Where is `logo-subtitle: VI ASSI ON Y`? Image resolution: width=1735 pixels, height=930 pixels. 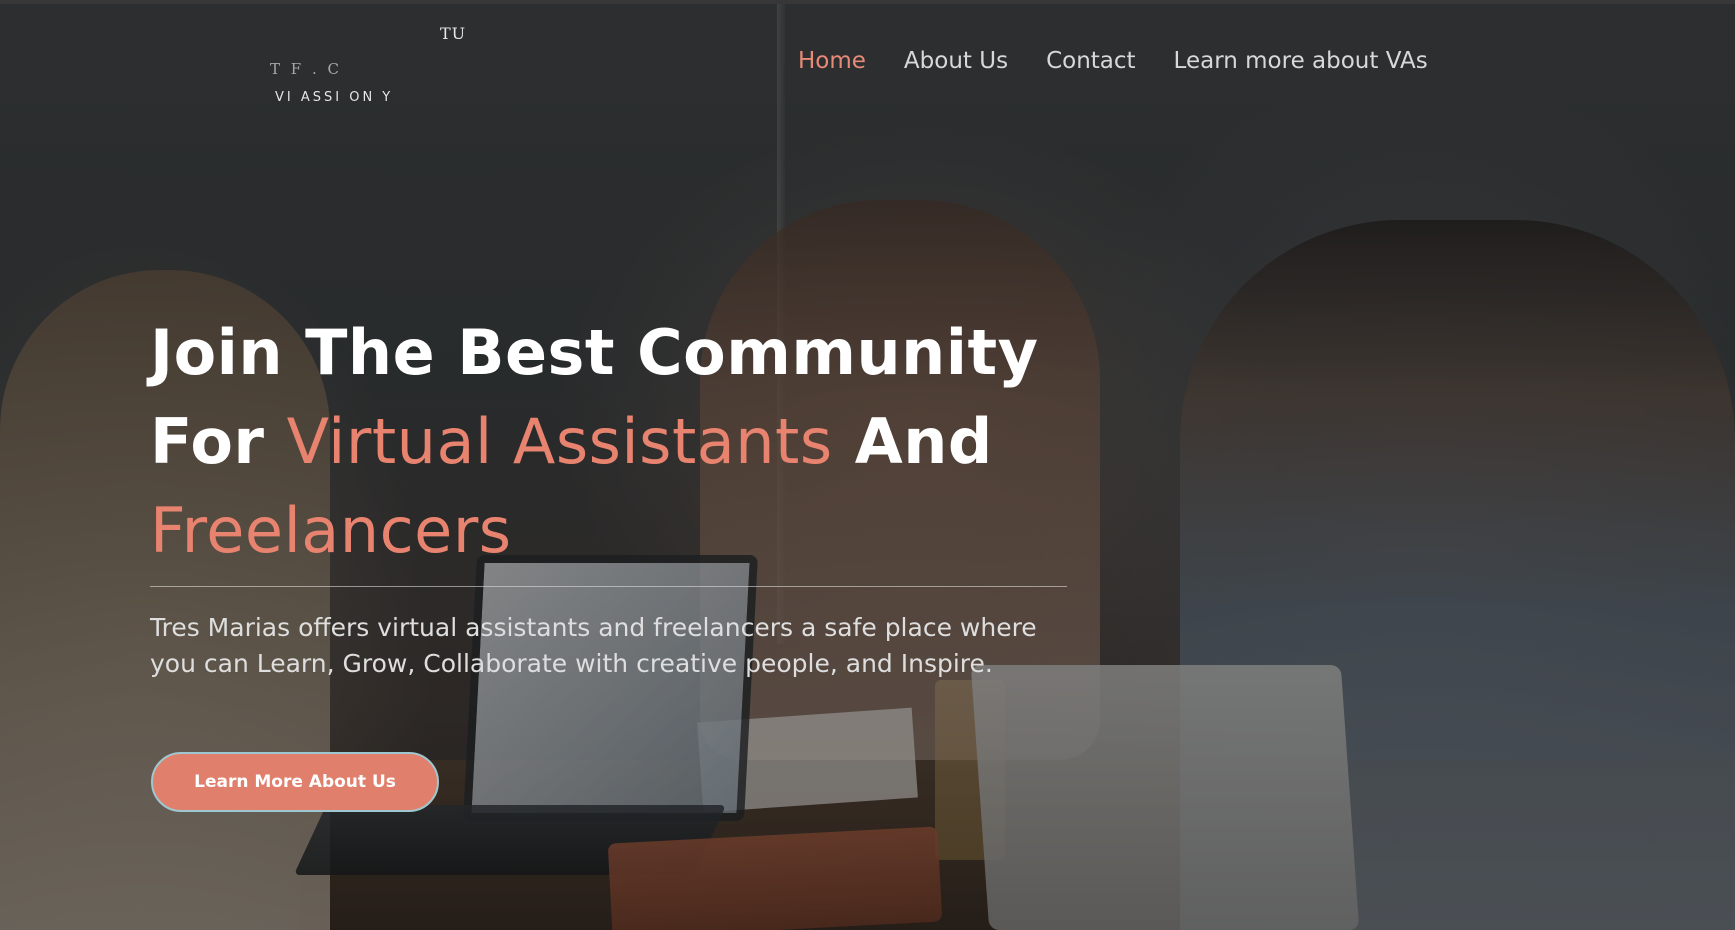 logo-subtitle: VI ASSI ON Y is located at coordinates (334, 97).